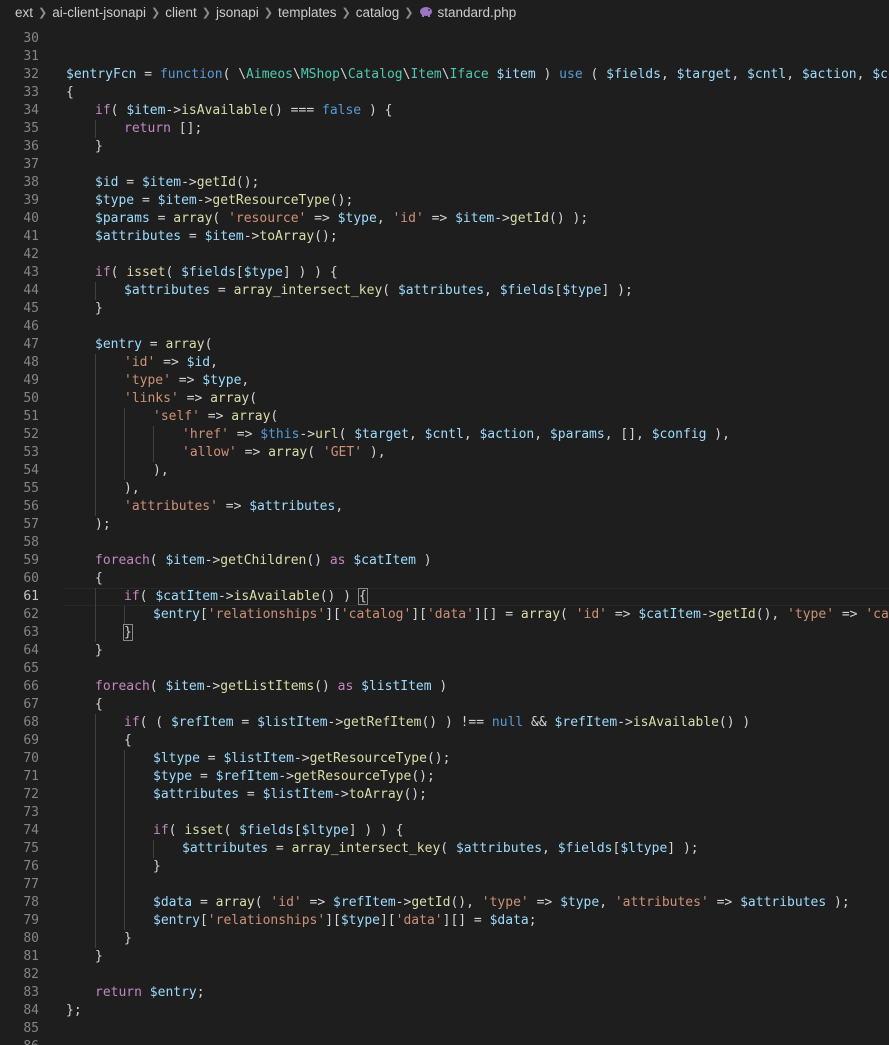 This screenshot has height=1045, width=889. What do you see at coordinates (157, 560) in the screenshot?
I see `code-token: (` at bounding box center [157, 560].